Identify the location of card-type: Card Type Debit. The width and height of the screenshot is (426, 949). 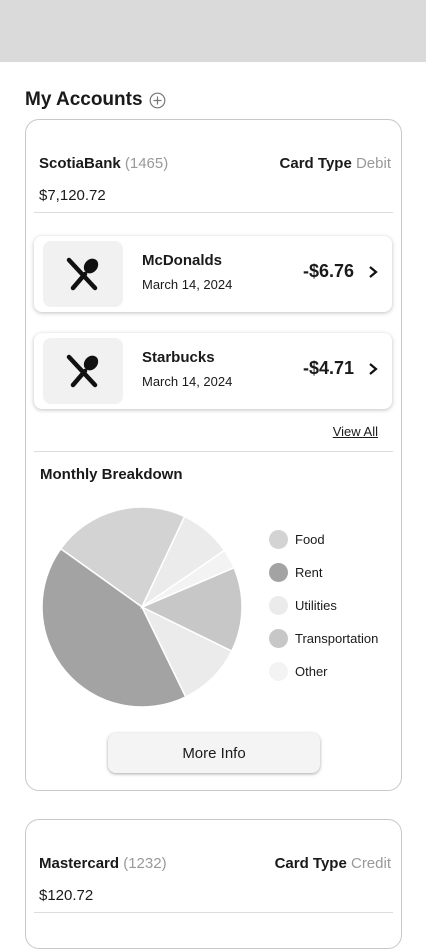
(335, 163).